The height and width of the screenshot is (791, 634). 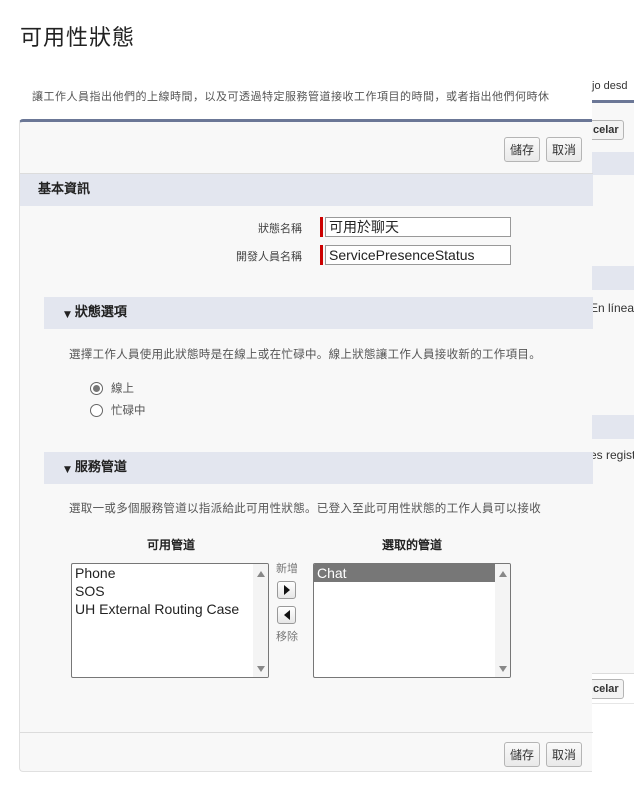 I want to click on radio-option-online: 線上, so click(x=112, y=388).